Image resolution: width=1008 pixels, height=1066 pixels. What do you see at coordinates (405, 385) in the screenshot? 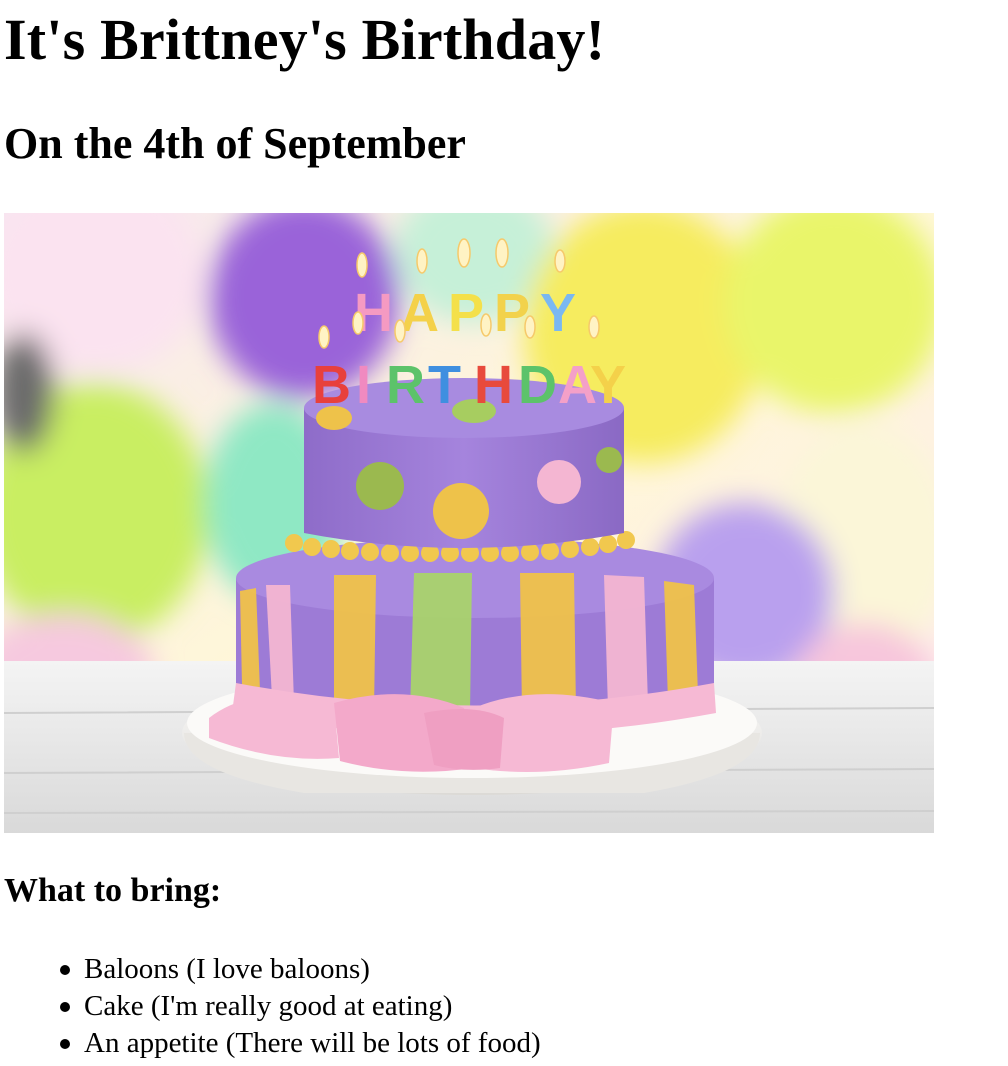
I see `svg-text: R` at bounding box center [405, 385].